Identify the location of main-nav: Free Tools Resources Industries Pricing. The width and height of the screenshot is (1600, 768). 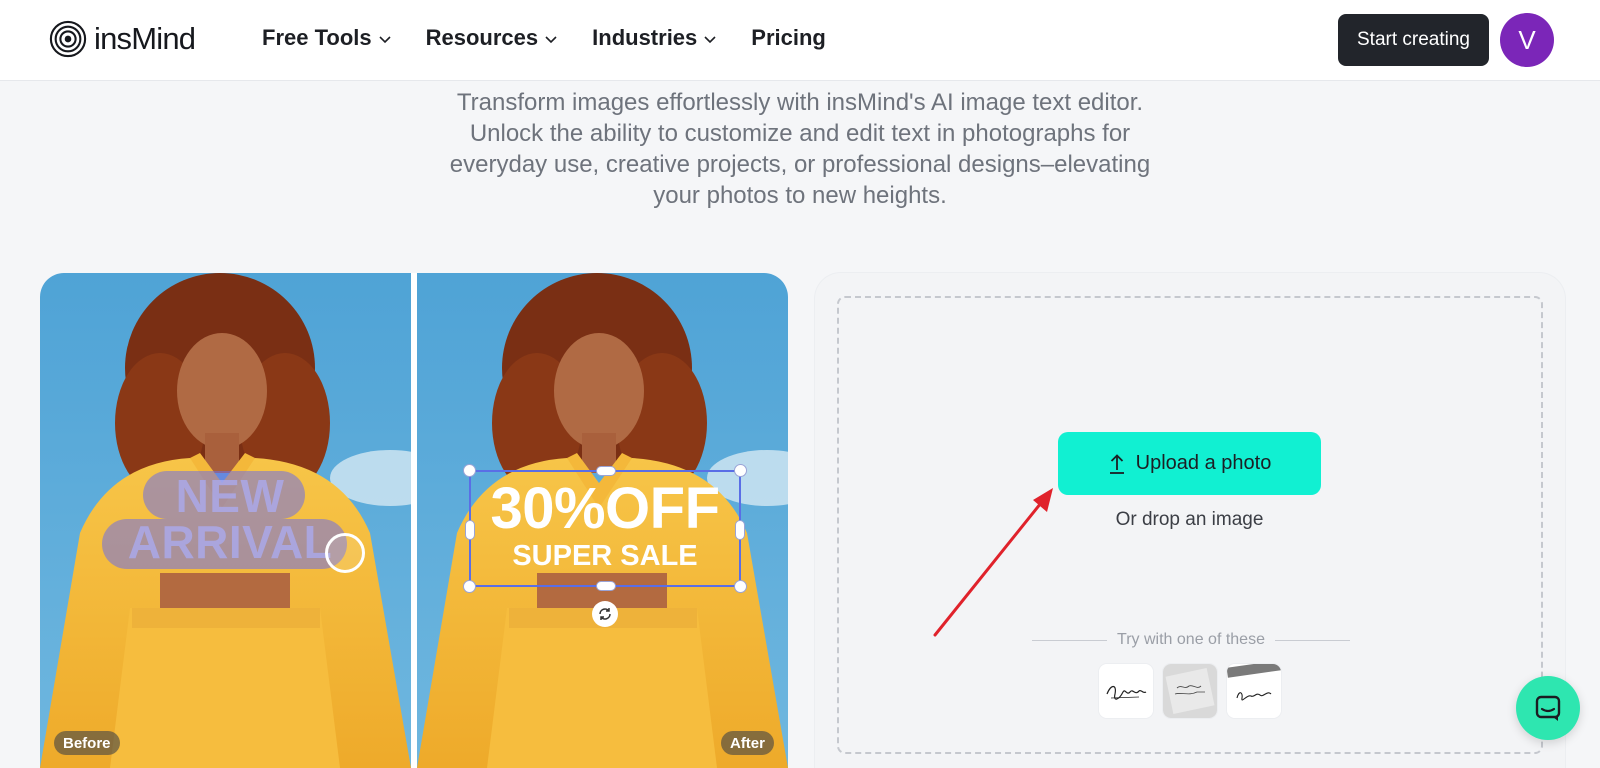
(561, 38).